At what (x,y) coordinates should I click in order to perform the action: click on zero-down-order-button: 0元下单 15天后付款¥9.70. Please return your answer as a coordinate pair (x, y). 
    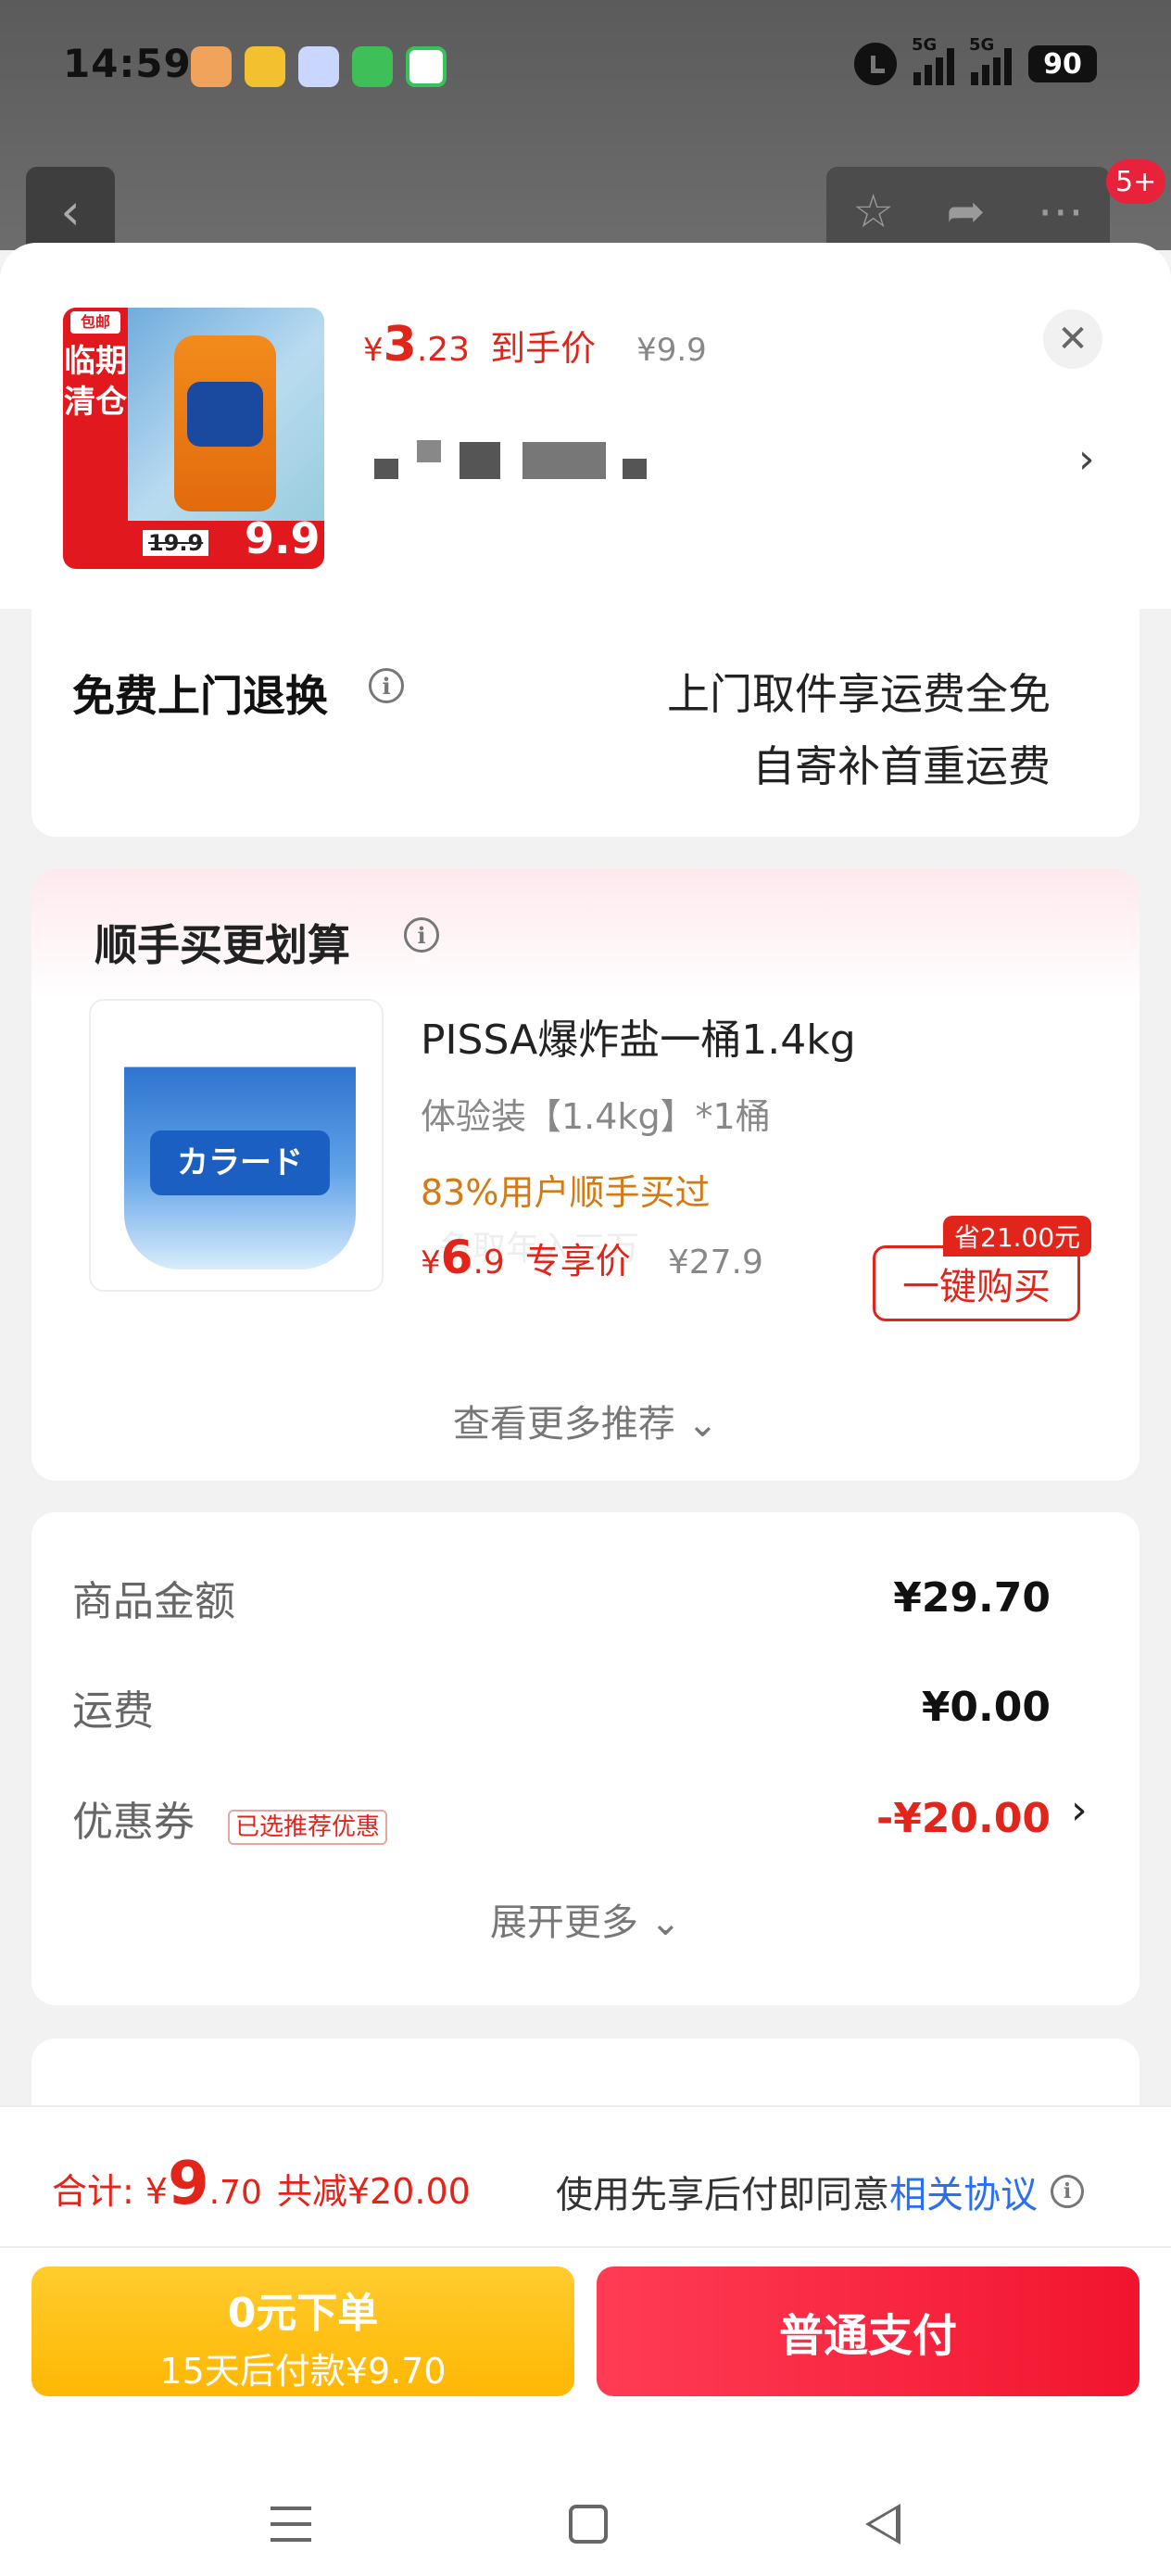
    Looking at the image, I should click on (303, 2332).